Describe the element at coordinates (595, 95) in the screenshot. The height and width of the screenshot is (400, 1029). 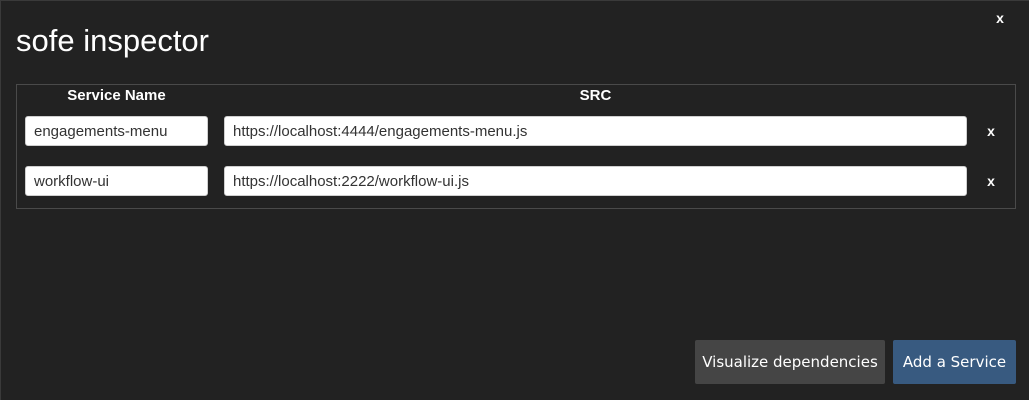
I see `column-header-src: SRC` at that location.